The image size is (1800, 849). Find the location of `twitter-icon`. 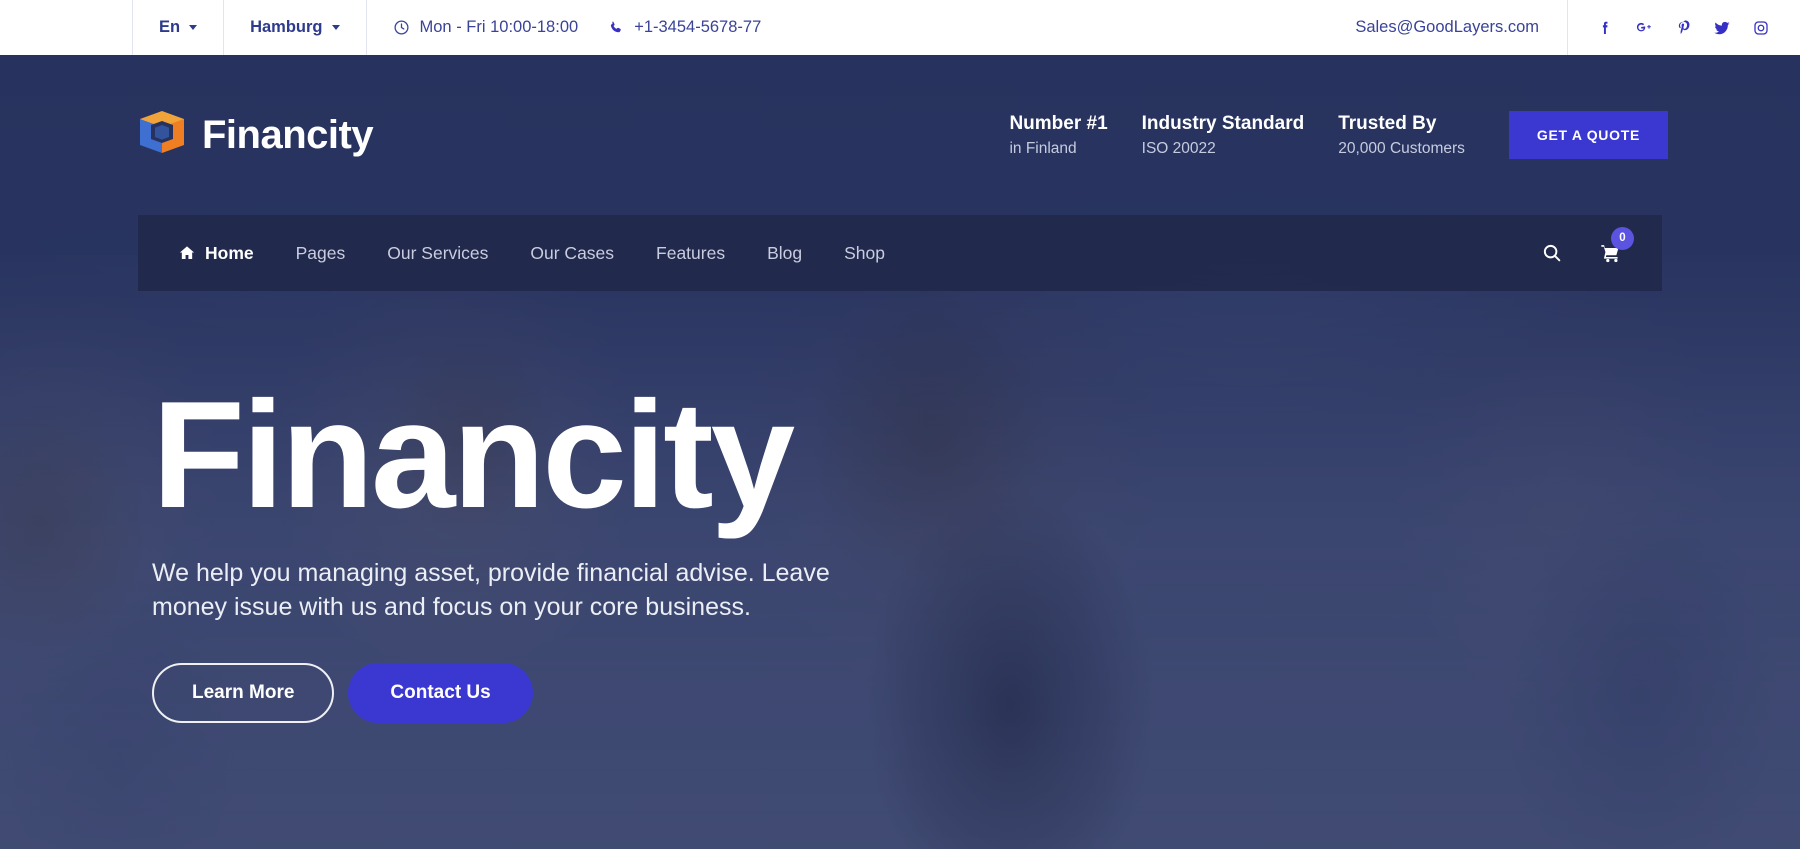

twitter-icon is located at coordinates (1722, 28).